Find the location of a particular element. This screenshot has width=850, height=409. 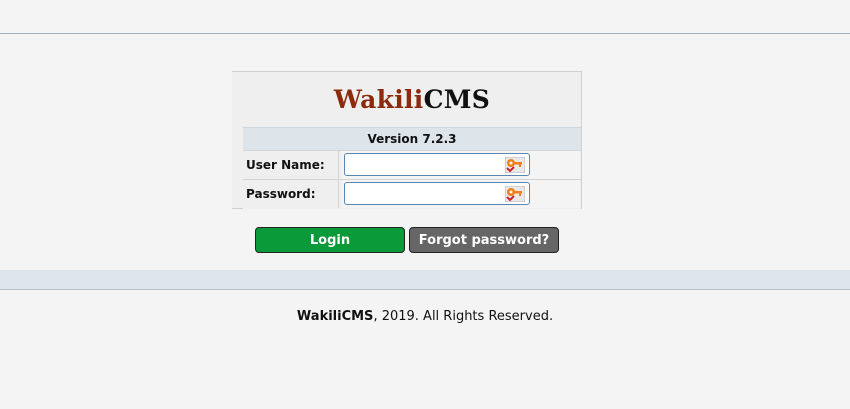

footer: WakiliCMS, 2019. All Rights Reserved. is located at coordinates (425, 318).